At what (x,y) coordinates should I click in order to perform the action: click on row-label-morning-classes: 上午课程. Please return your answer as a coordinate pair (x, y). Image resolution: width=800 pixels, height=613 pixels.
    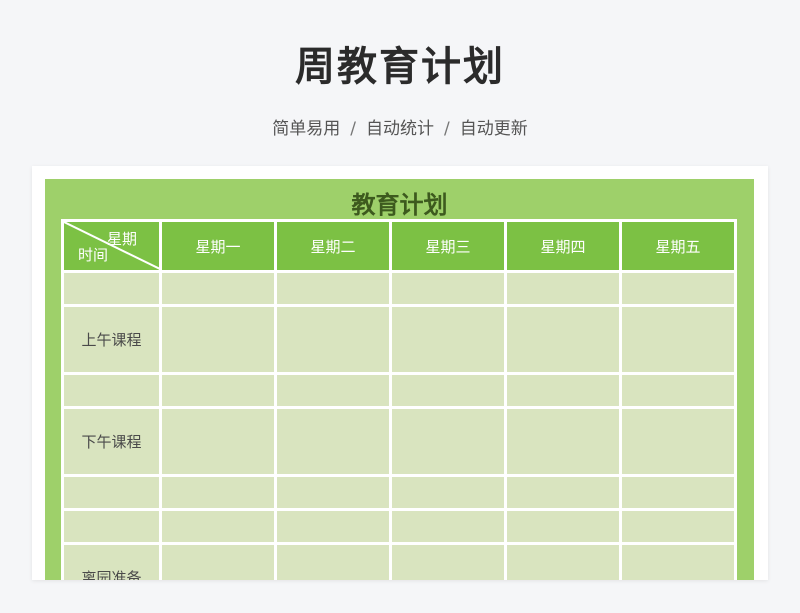
    Looking at the image, I should click on (111, 339).